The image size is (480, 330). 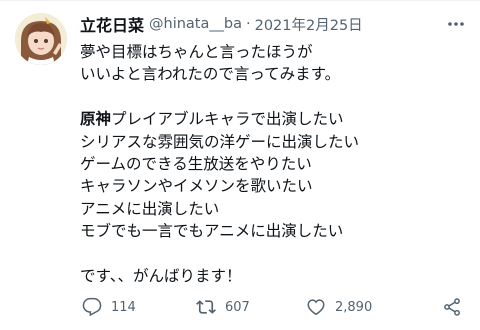 What do you see at coordinates (95, 119) in the screenshot?
I see `hashtag-emphasis: 原神` at bounding box center [95, 119].